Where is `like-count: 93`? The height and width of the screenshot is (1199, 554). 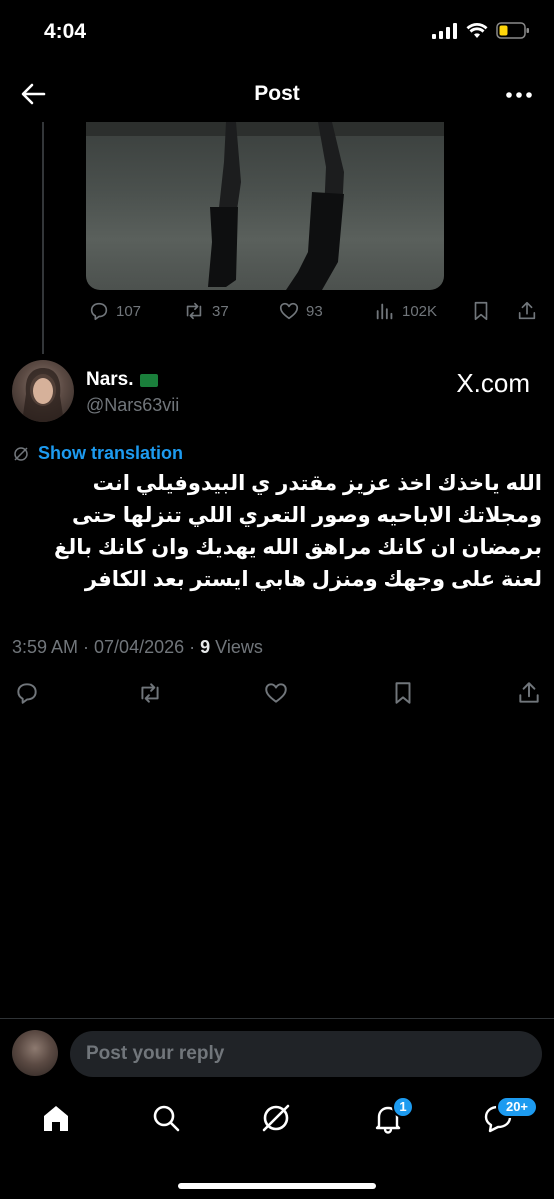
like-count: 93 is located at coordinates (314, 311).